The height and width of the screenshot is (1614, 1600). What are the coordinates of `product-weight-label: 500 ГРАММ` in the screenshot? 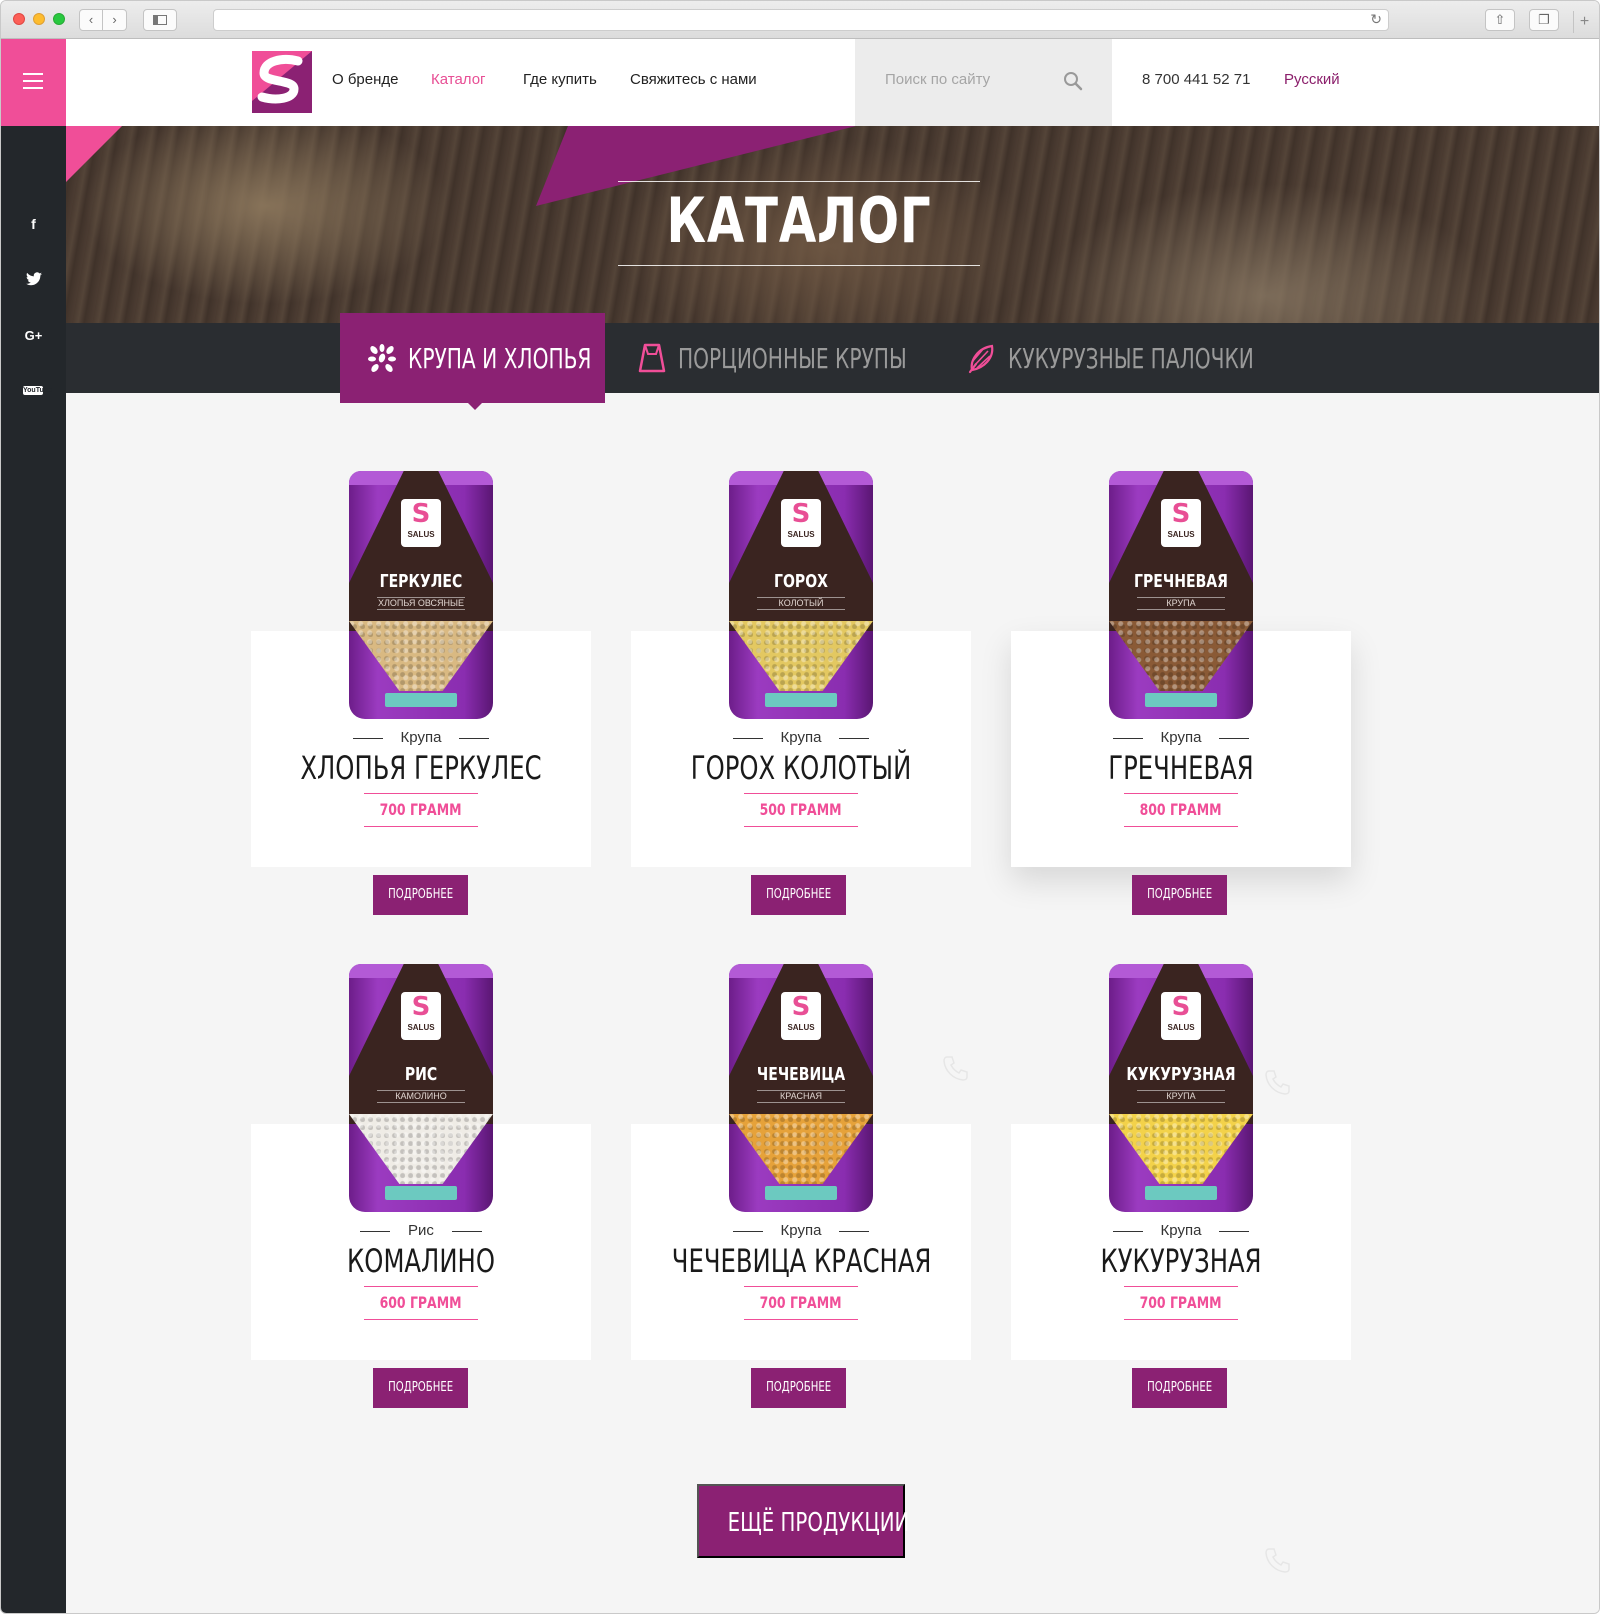 It's located at (801, 809).